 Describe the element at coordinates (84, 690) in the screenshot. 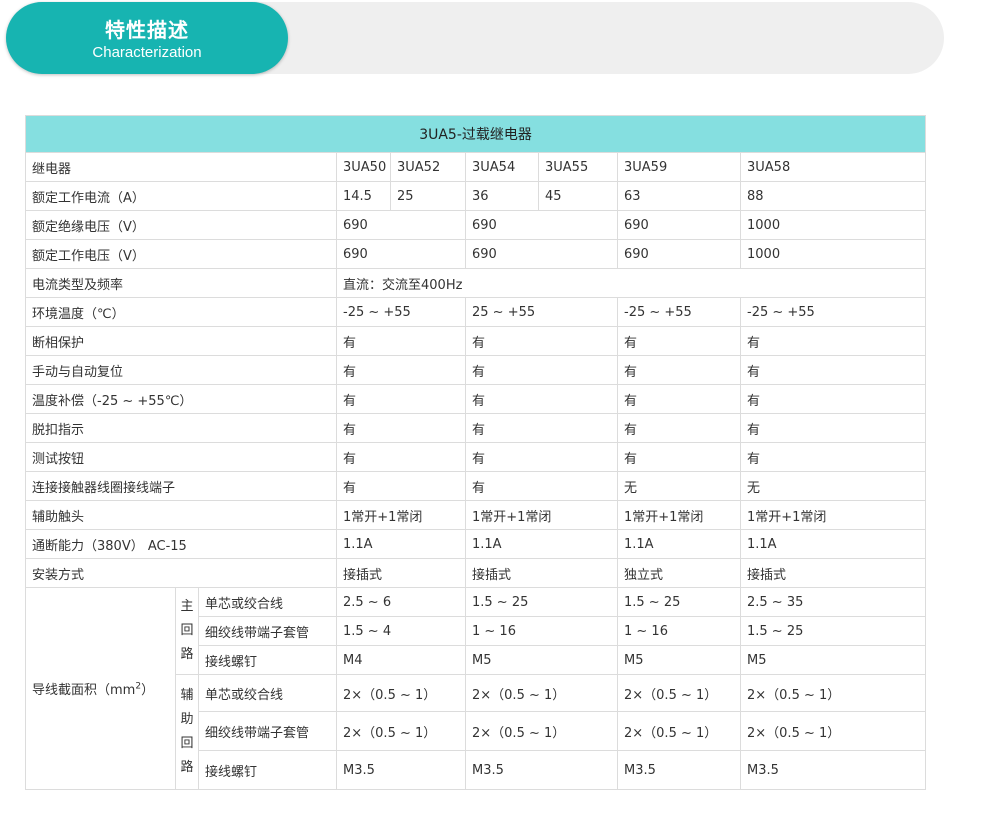

I see `cross-section-label-prefix: 导线截面积（mm` at that location.